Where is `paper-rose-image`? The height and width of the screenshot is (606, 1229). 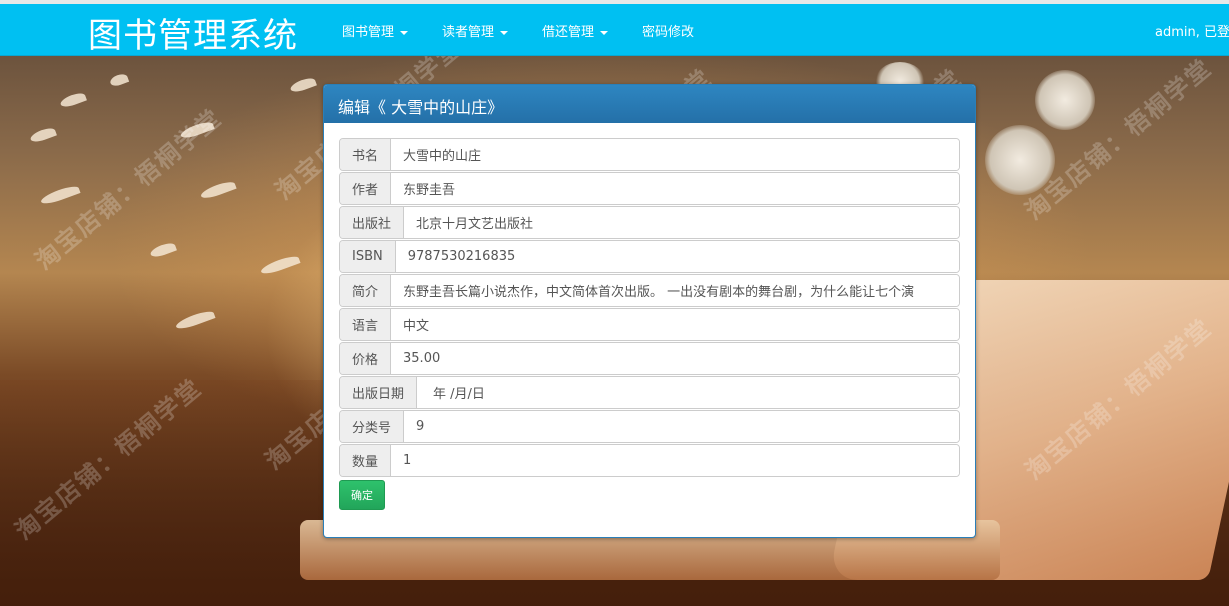
paper-rose-image is located at coordinates (1065, 100).